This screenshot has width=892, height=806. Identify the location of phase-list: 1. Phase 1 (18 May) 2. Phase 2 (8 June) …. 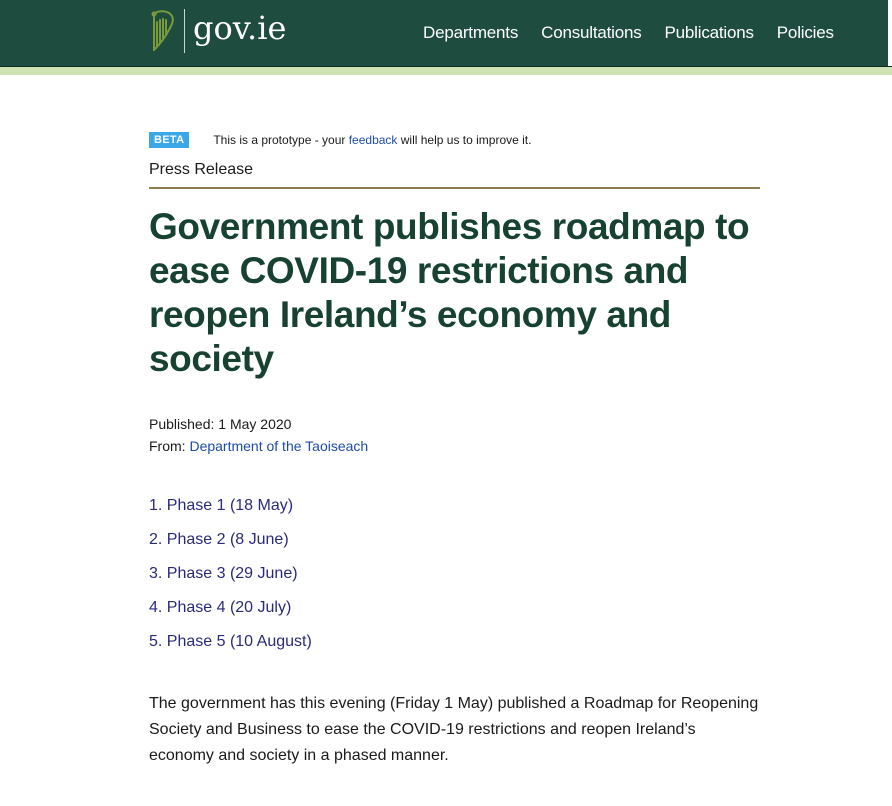
(454, 582).